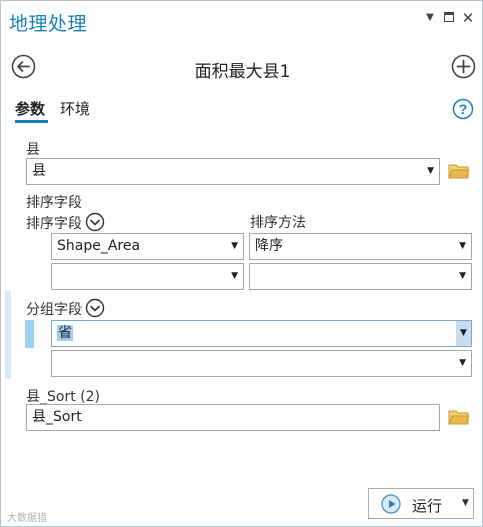 Image resolution: width=483 pixels, height=527 pixels. I want to click on sort-field-select-2: ▼, so click(147, 276).